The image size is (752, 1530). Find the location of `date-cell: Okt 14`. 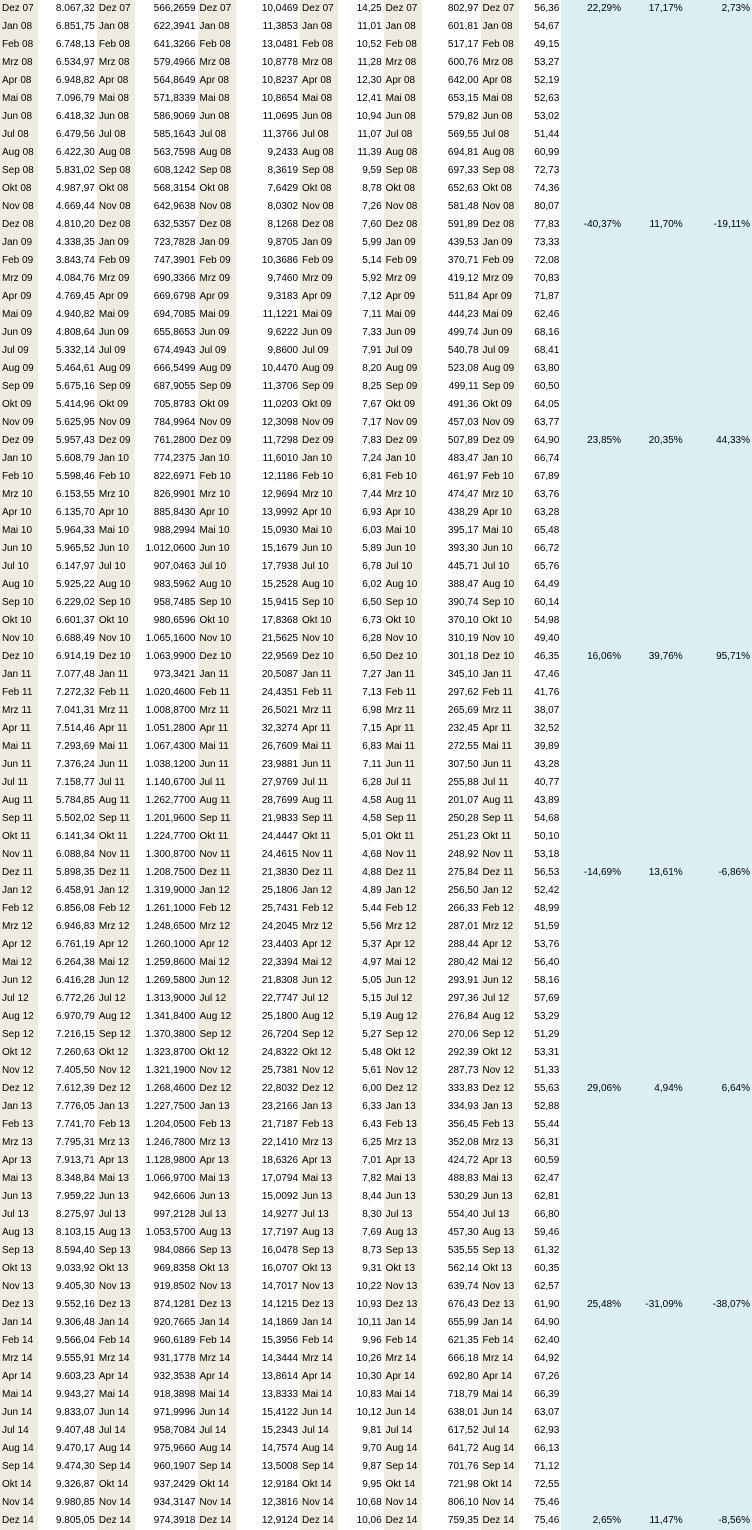

date-cell: Okt 14 is located at coordinates (115, 1485).